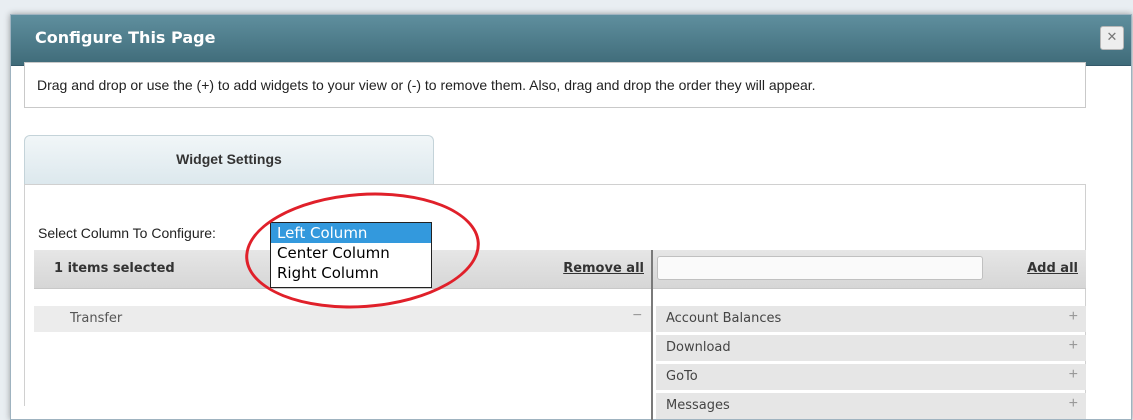 This screenshot has height=420, width=1133. Describe the element at coordinates (603, 268) in the screenshot. I see `remove-all-link: Remove all` at that location.